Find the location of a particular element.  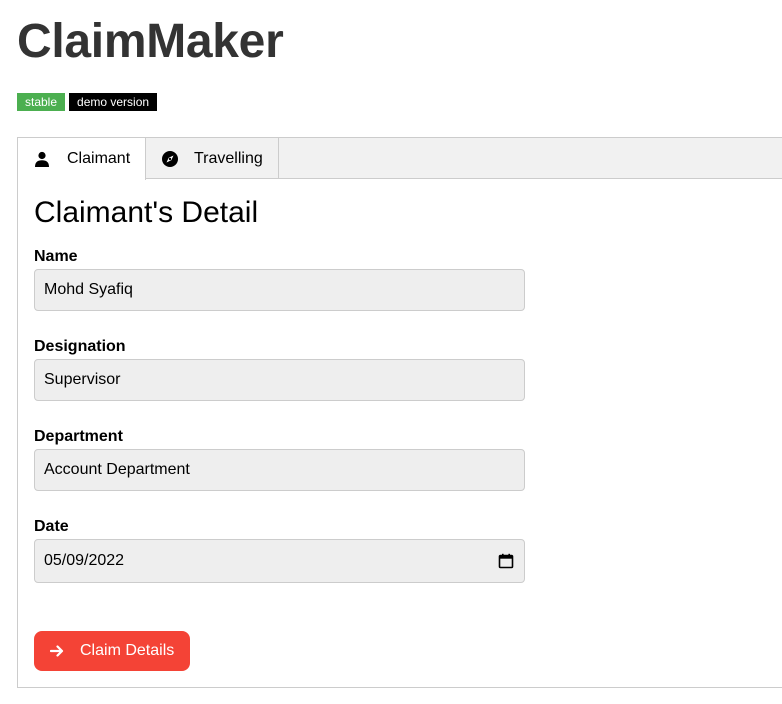

designation-value: Supervisor is located at coordinates (82, 379).